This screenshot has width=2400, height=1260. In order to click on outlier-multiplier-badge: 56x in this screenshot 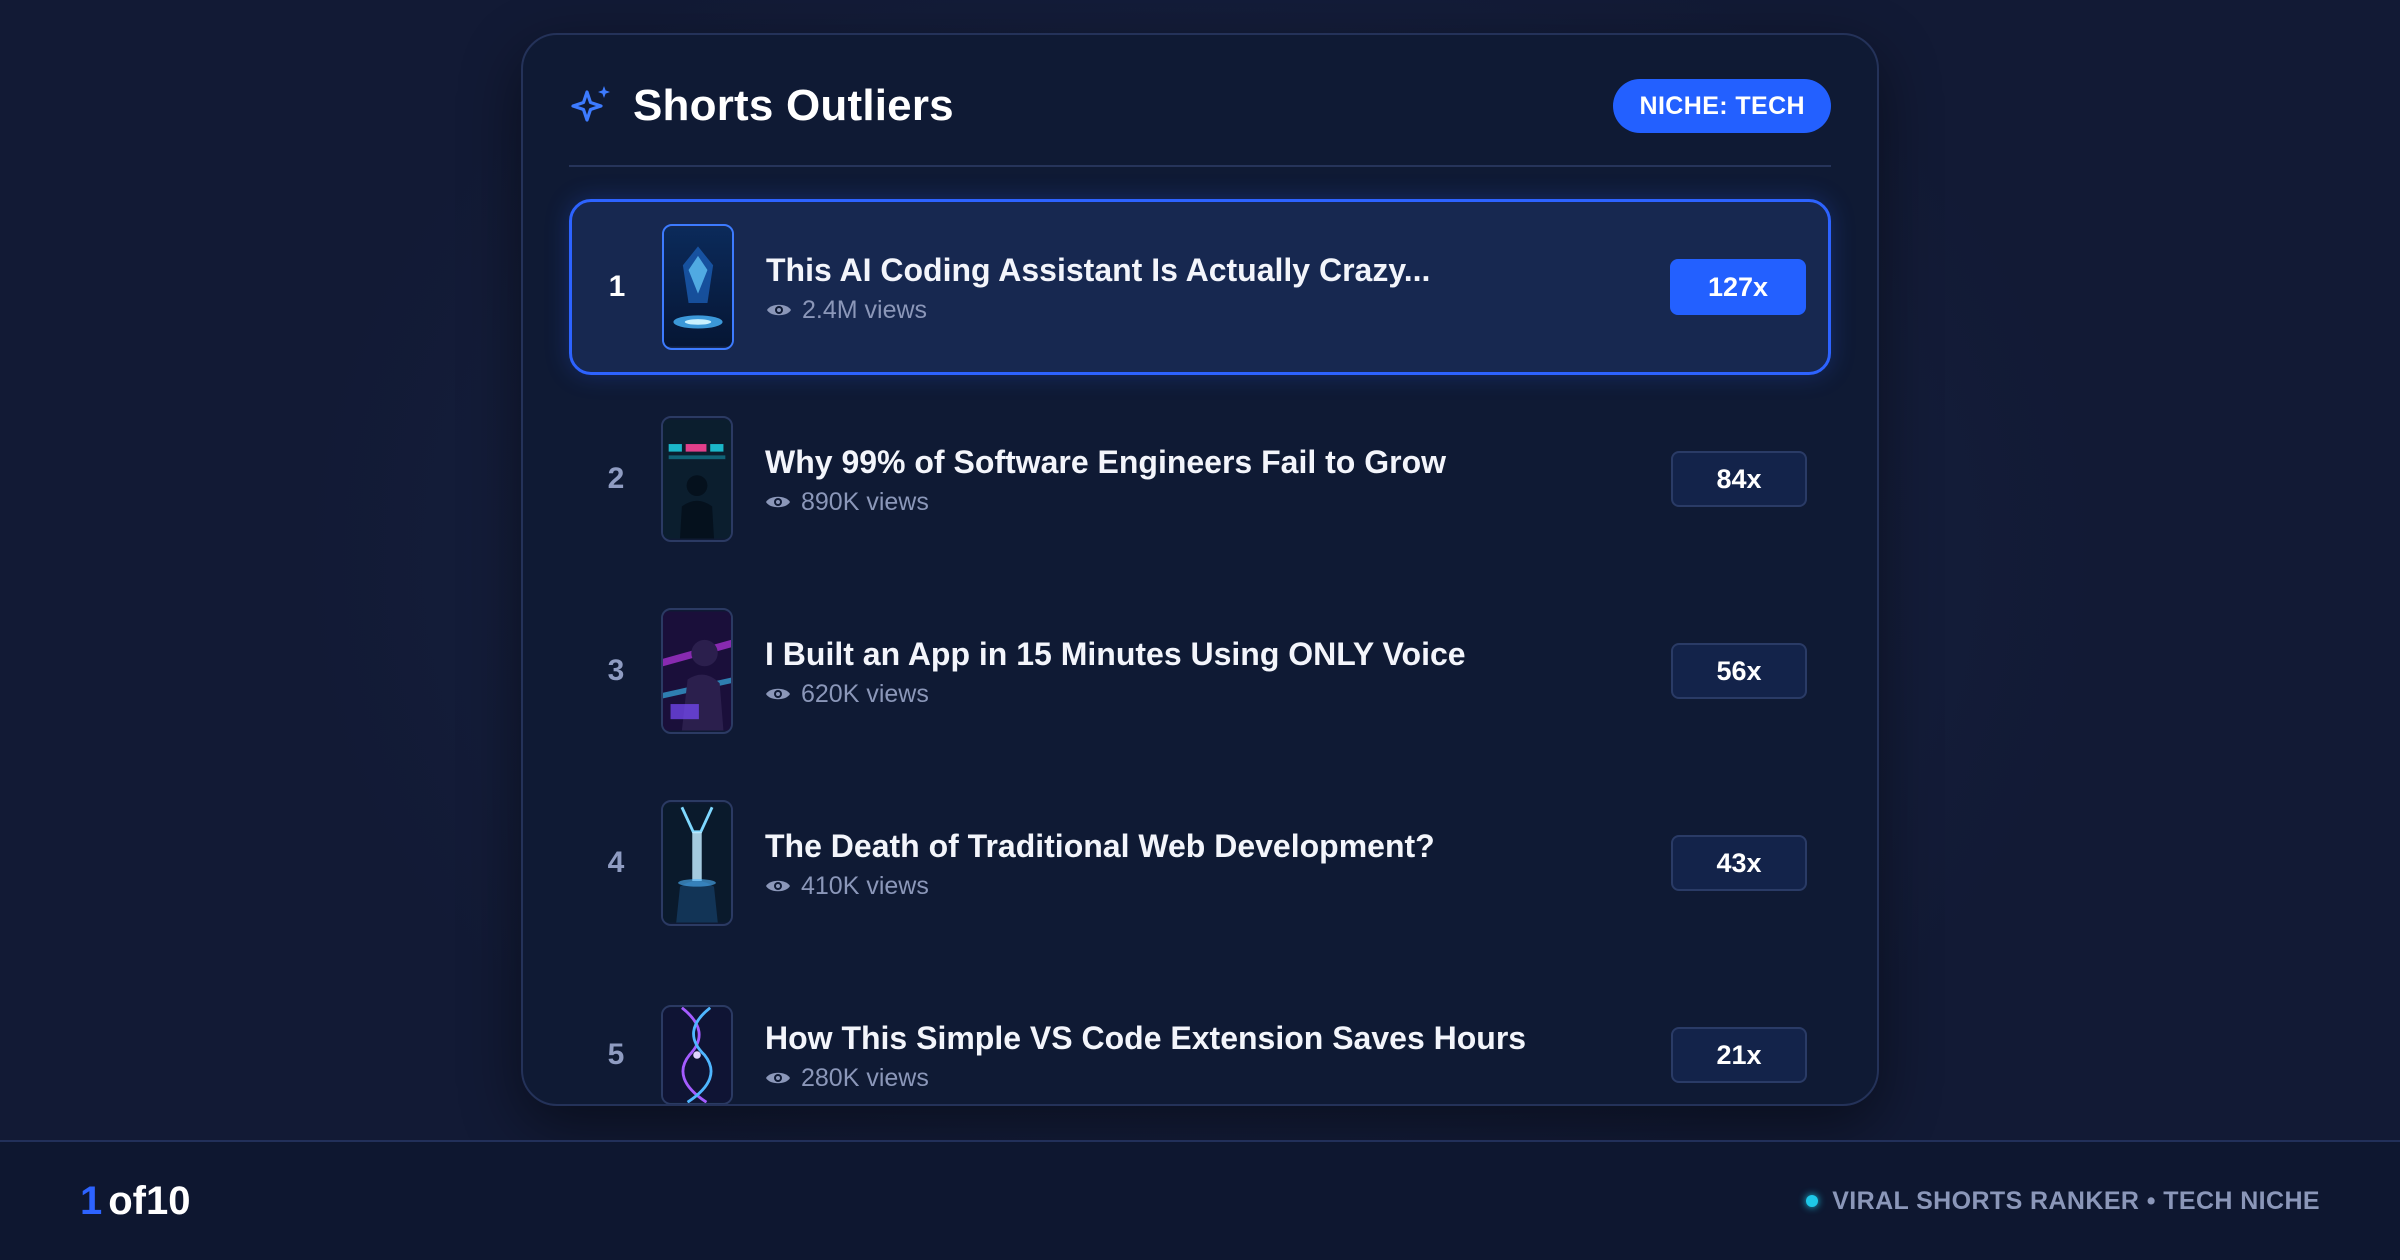, I will do `click(1739, 671)`.